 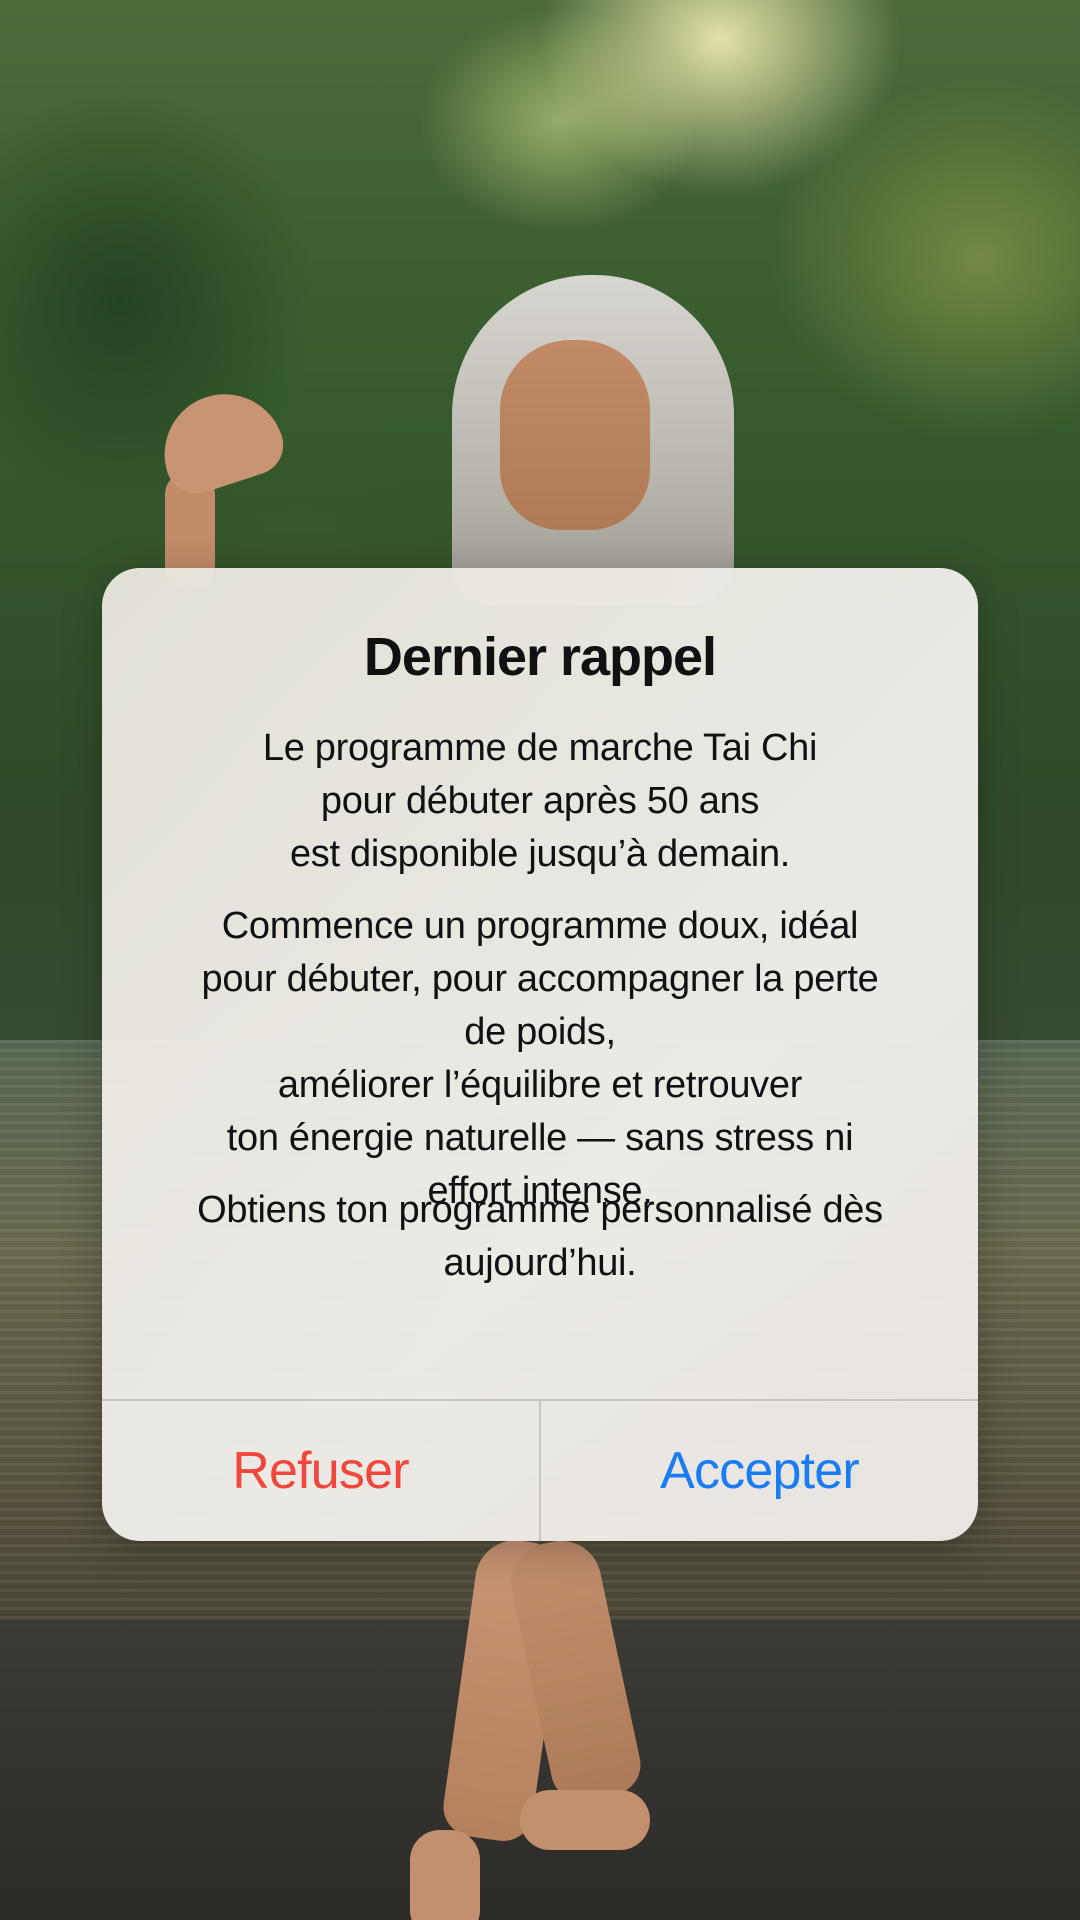 I want to click on person-foot-right, so click(x=585, y=1820).